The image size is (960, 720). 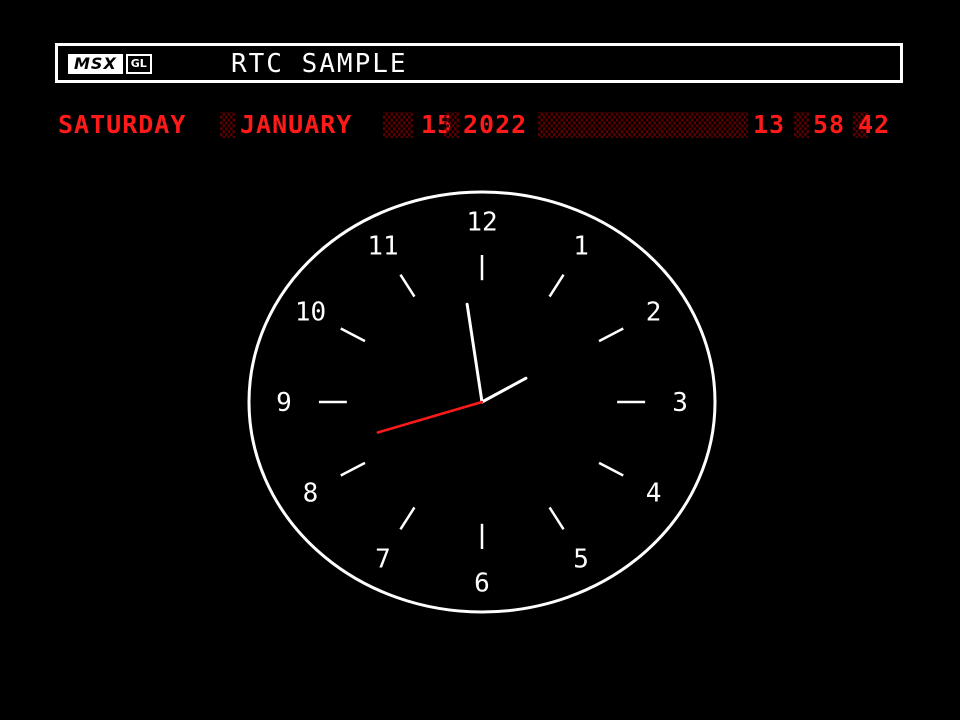 I want to click on hour-hand, so click(x=504, y=390).